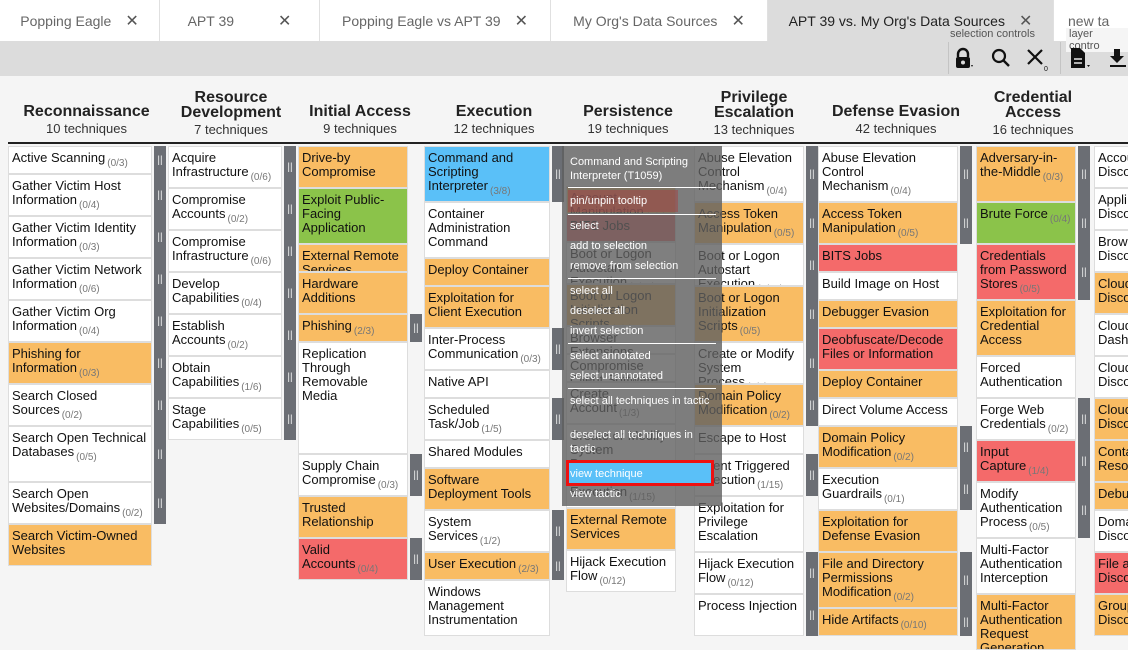  I want to click on technique-cell: Access Token Manipulation (0/5), so click(888, 223).